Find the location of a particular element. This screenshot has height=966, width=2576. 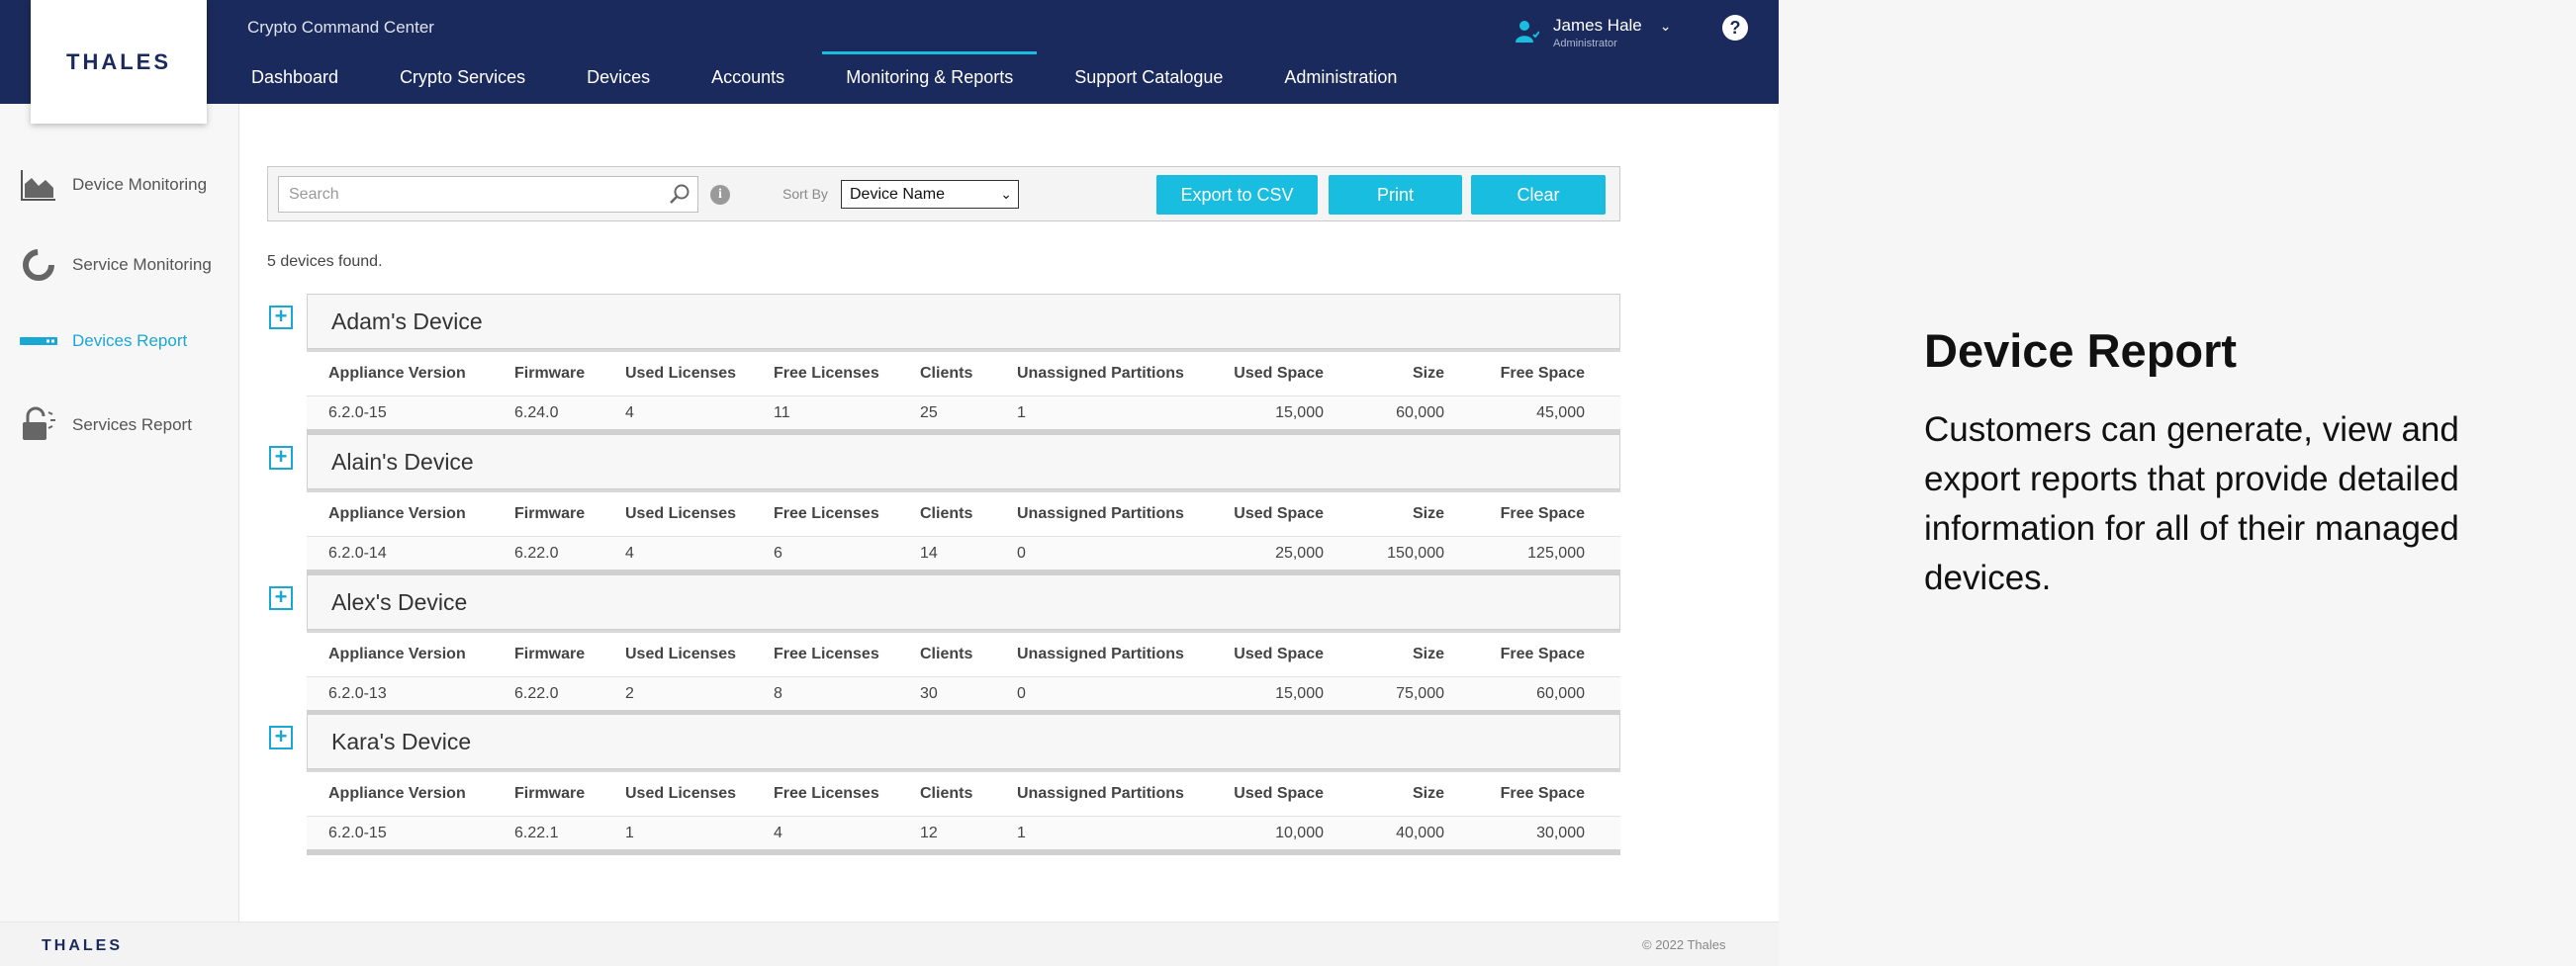

nav-monitoring-reports: Monitoring & Reports is located at coordinates (930, 77).